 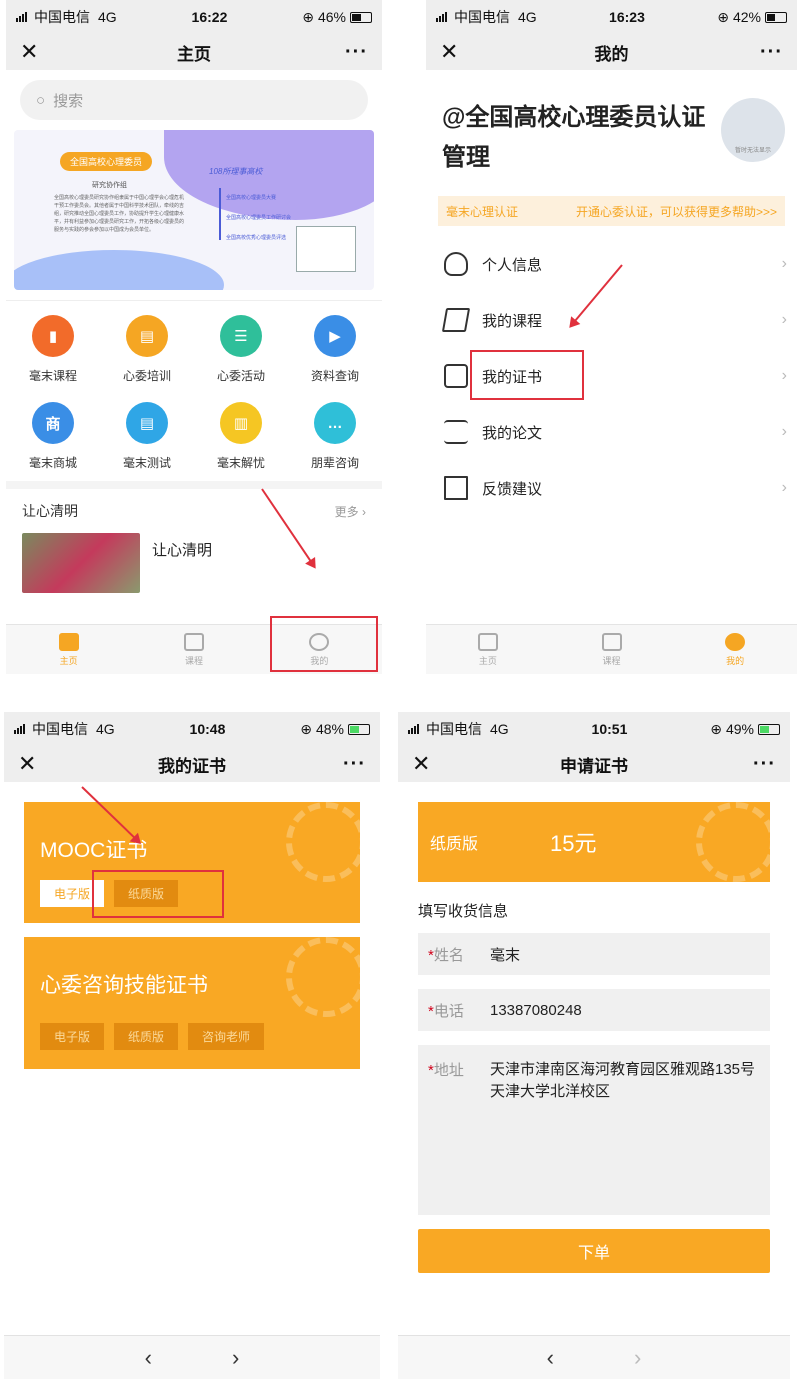 I want to click on tab-mine: 我的, so click(x=735, y=649).